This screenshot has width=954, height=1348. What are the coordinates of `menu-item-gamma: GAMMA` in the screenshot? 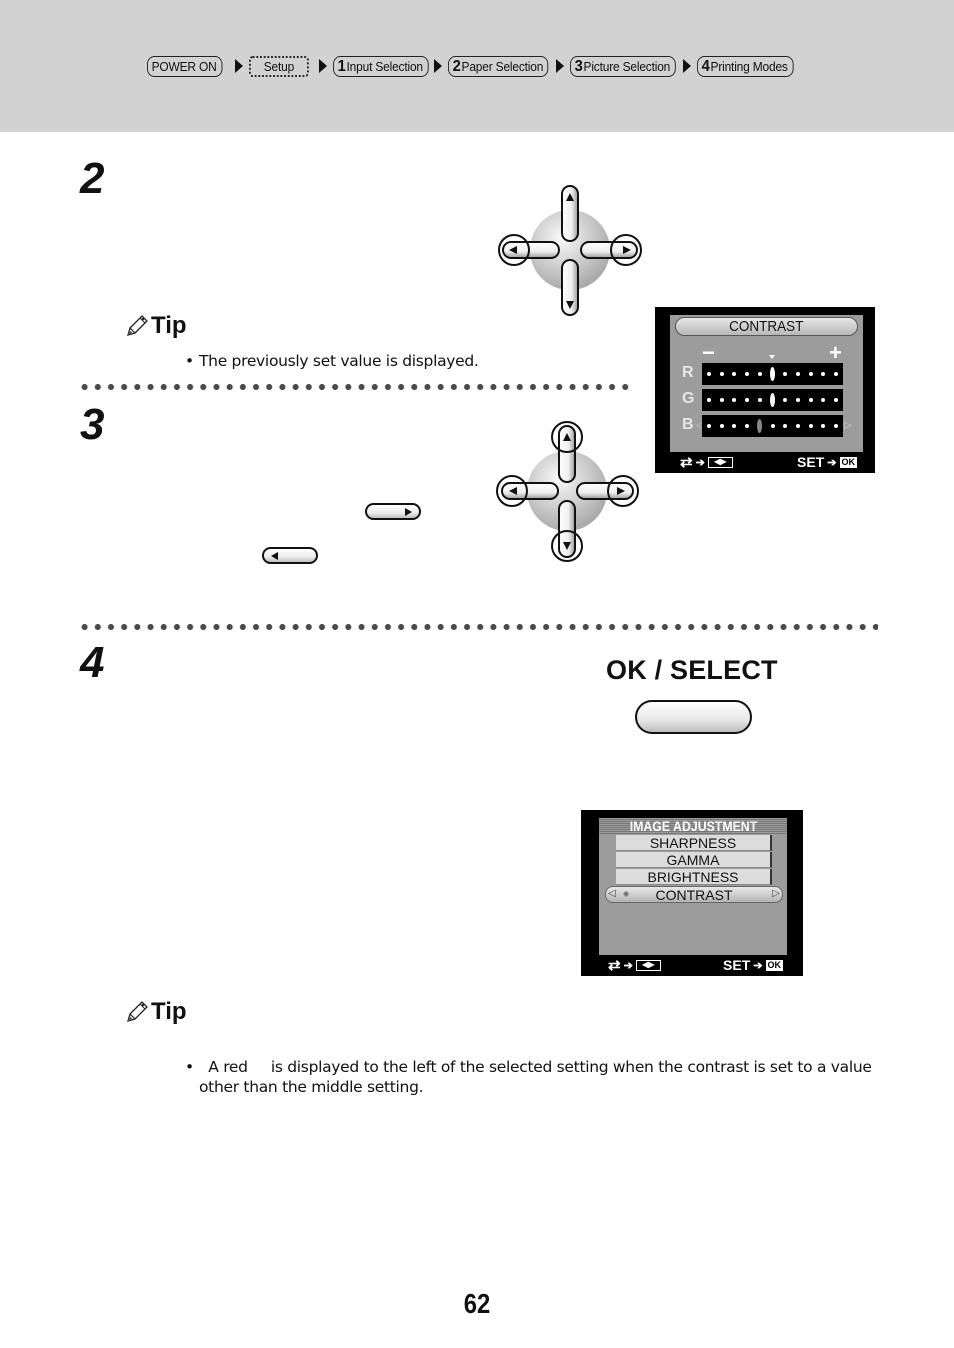 It's located at (694, 860).